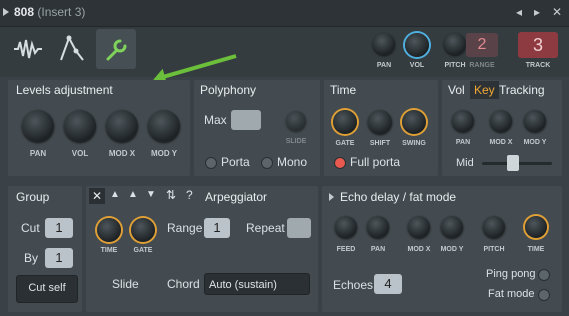  I want to click on tracking-pan-knob, so click(463, 121).